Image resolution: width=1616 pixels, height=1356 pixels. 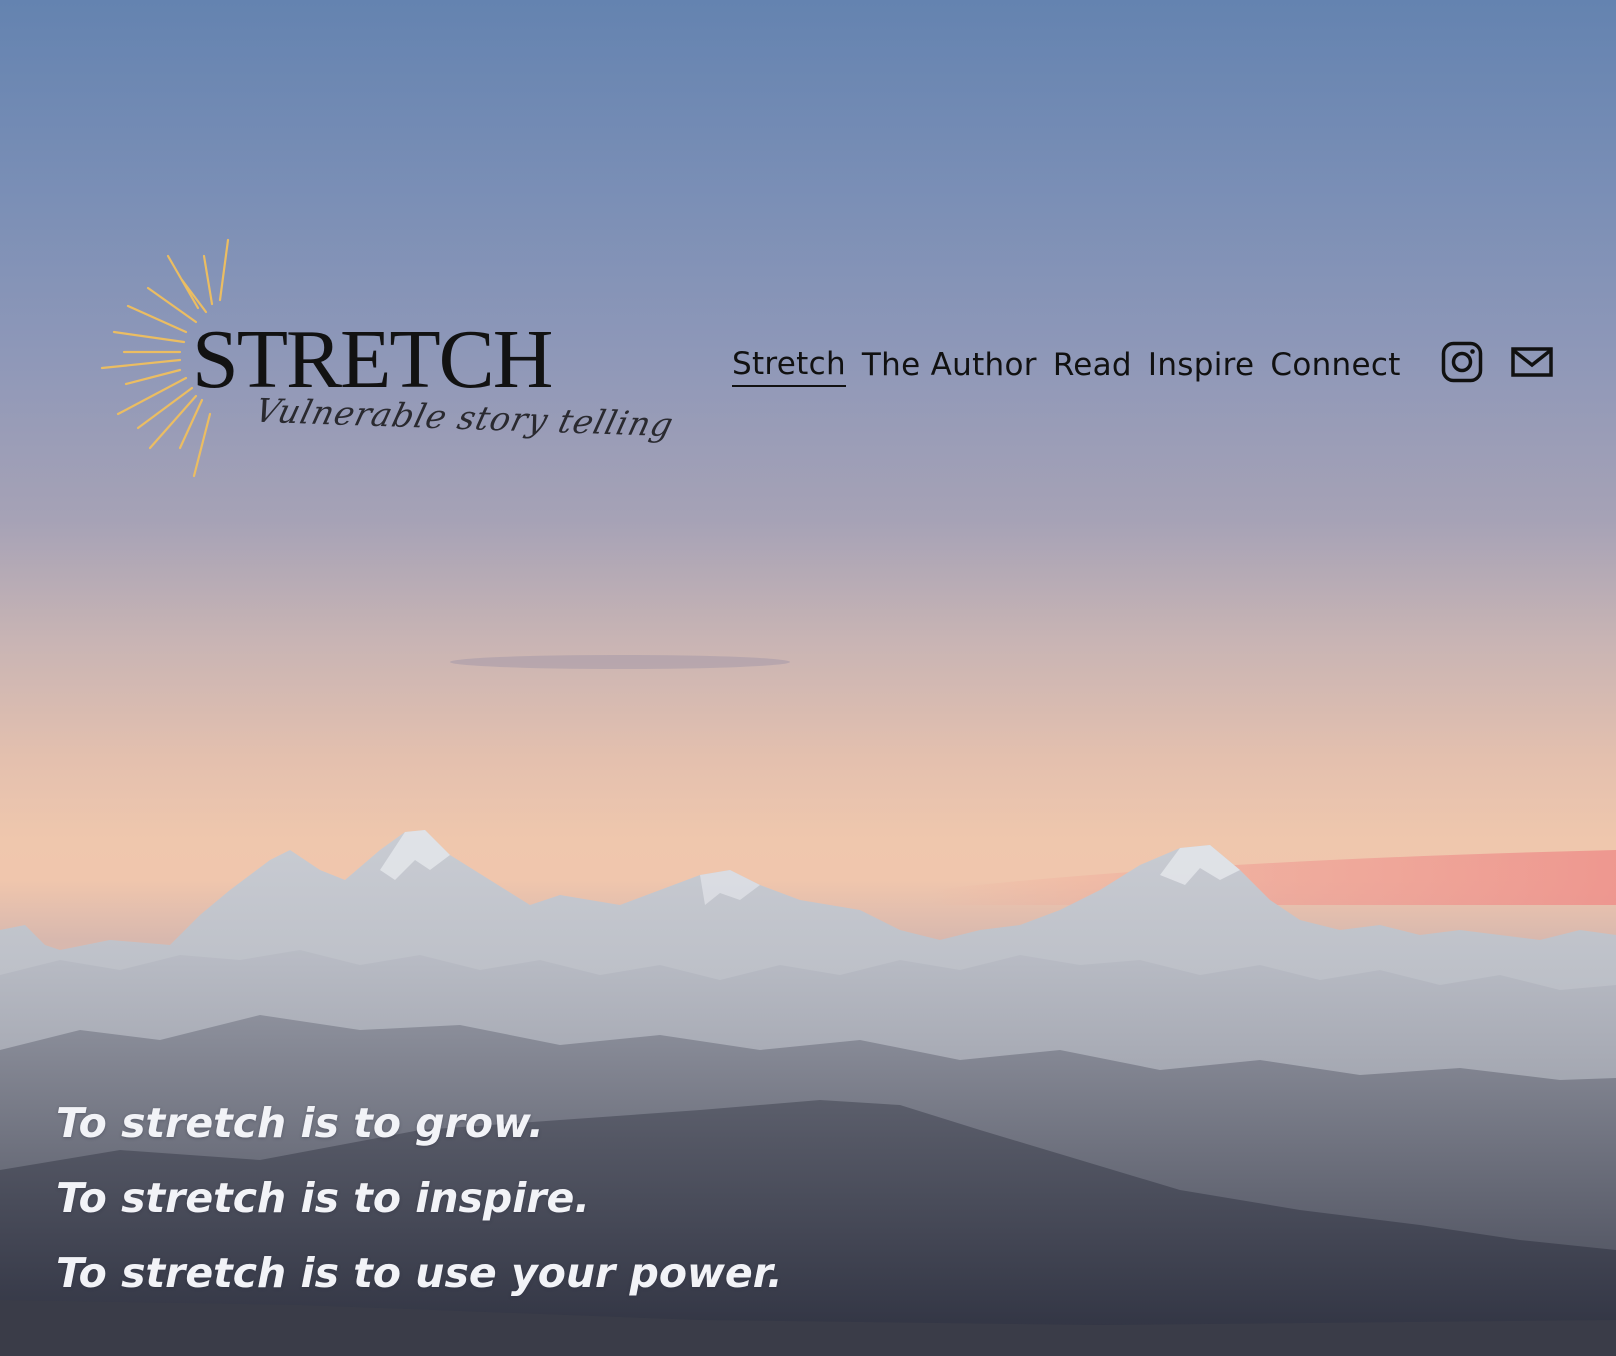 What do you see at coordinates (323, 1198) in the screenshot?
I see `tagline-line-2: To stretch is to inspire.` at bounding box center [323, 1198].